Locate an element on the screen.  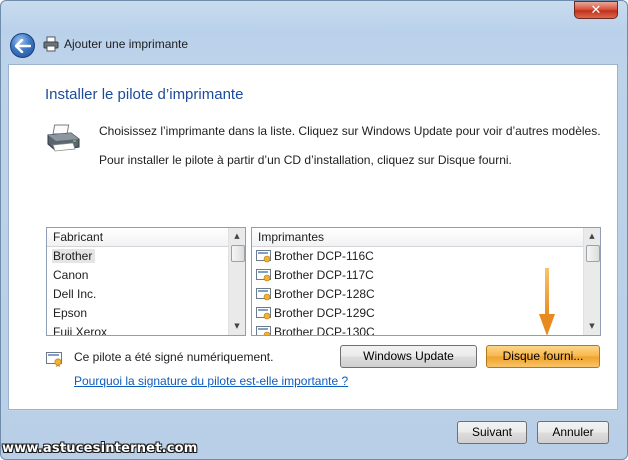
close-icon: ✕ is located at coordinates (596, 10).